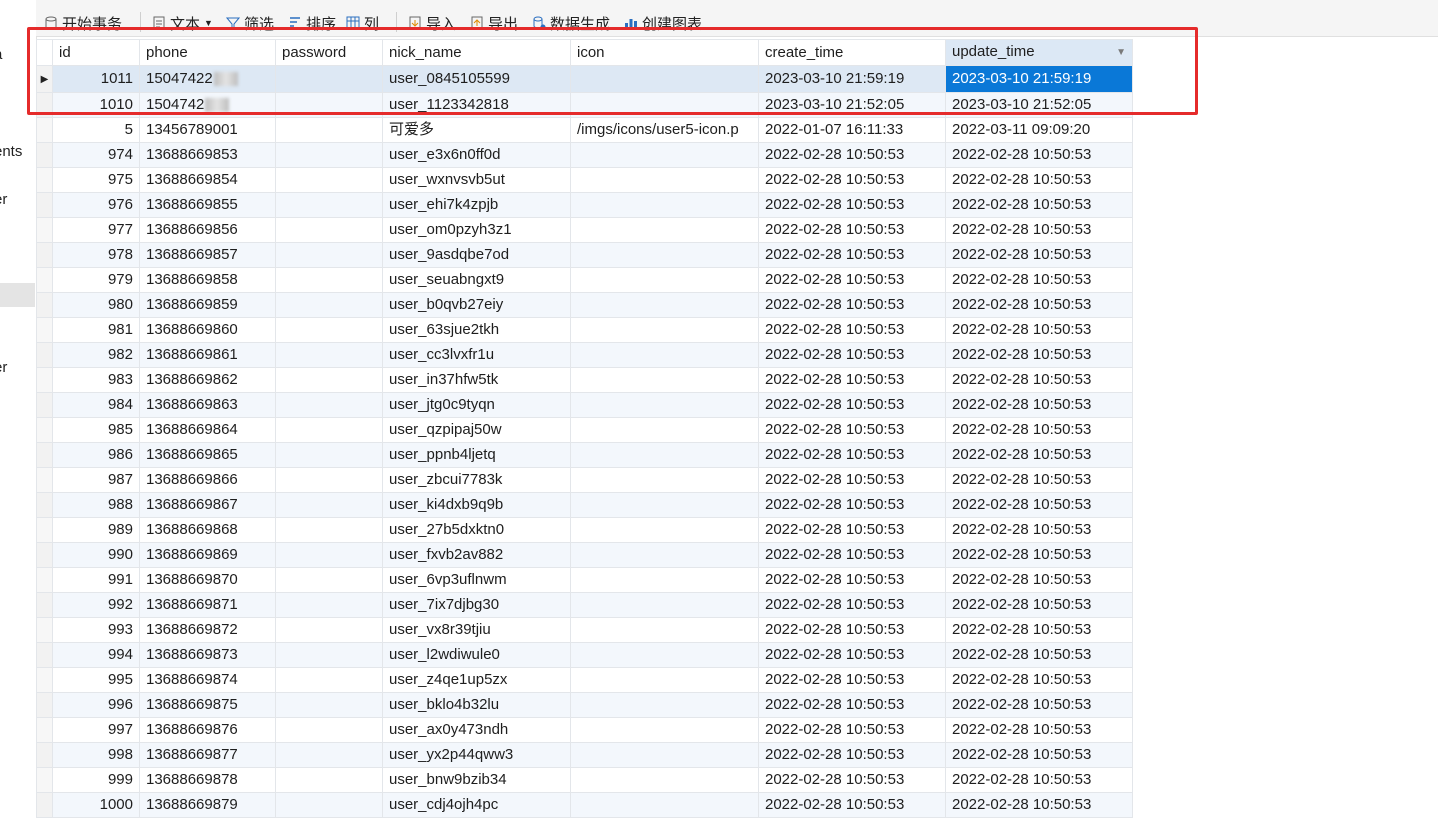 The width and height of the screenshot is (1438, 818). Describe the element at coordinates (664, 52) in the screenshot. I see `column-header-icon: icon` at that location.